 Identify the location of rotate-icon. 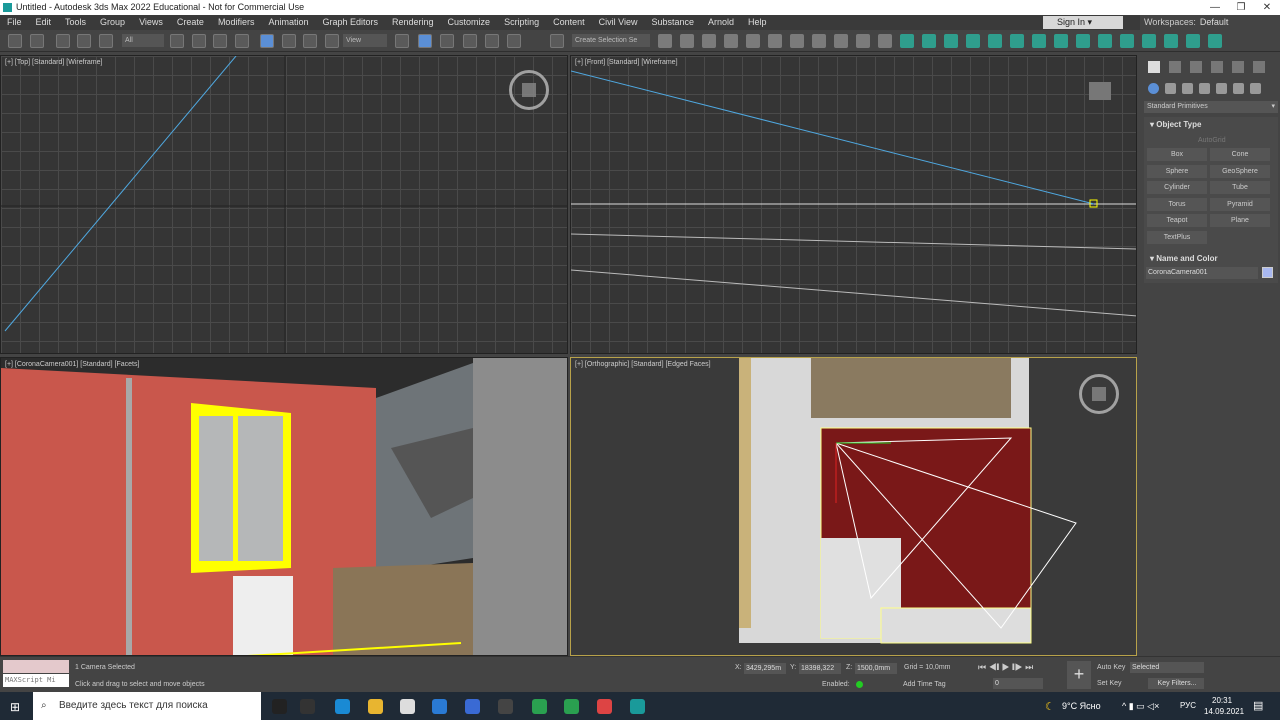
(289, 41).